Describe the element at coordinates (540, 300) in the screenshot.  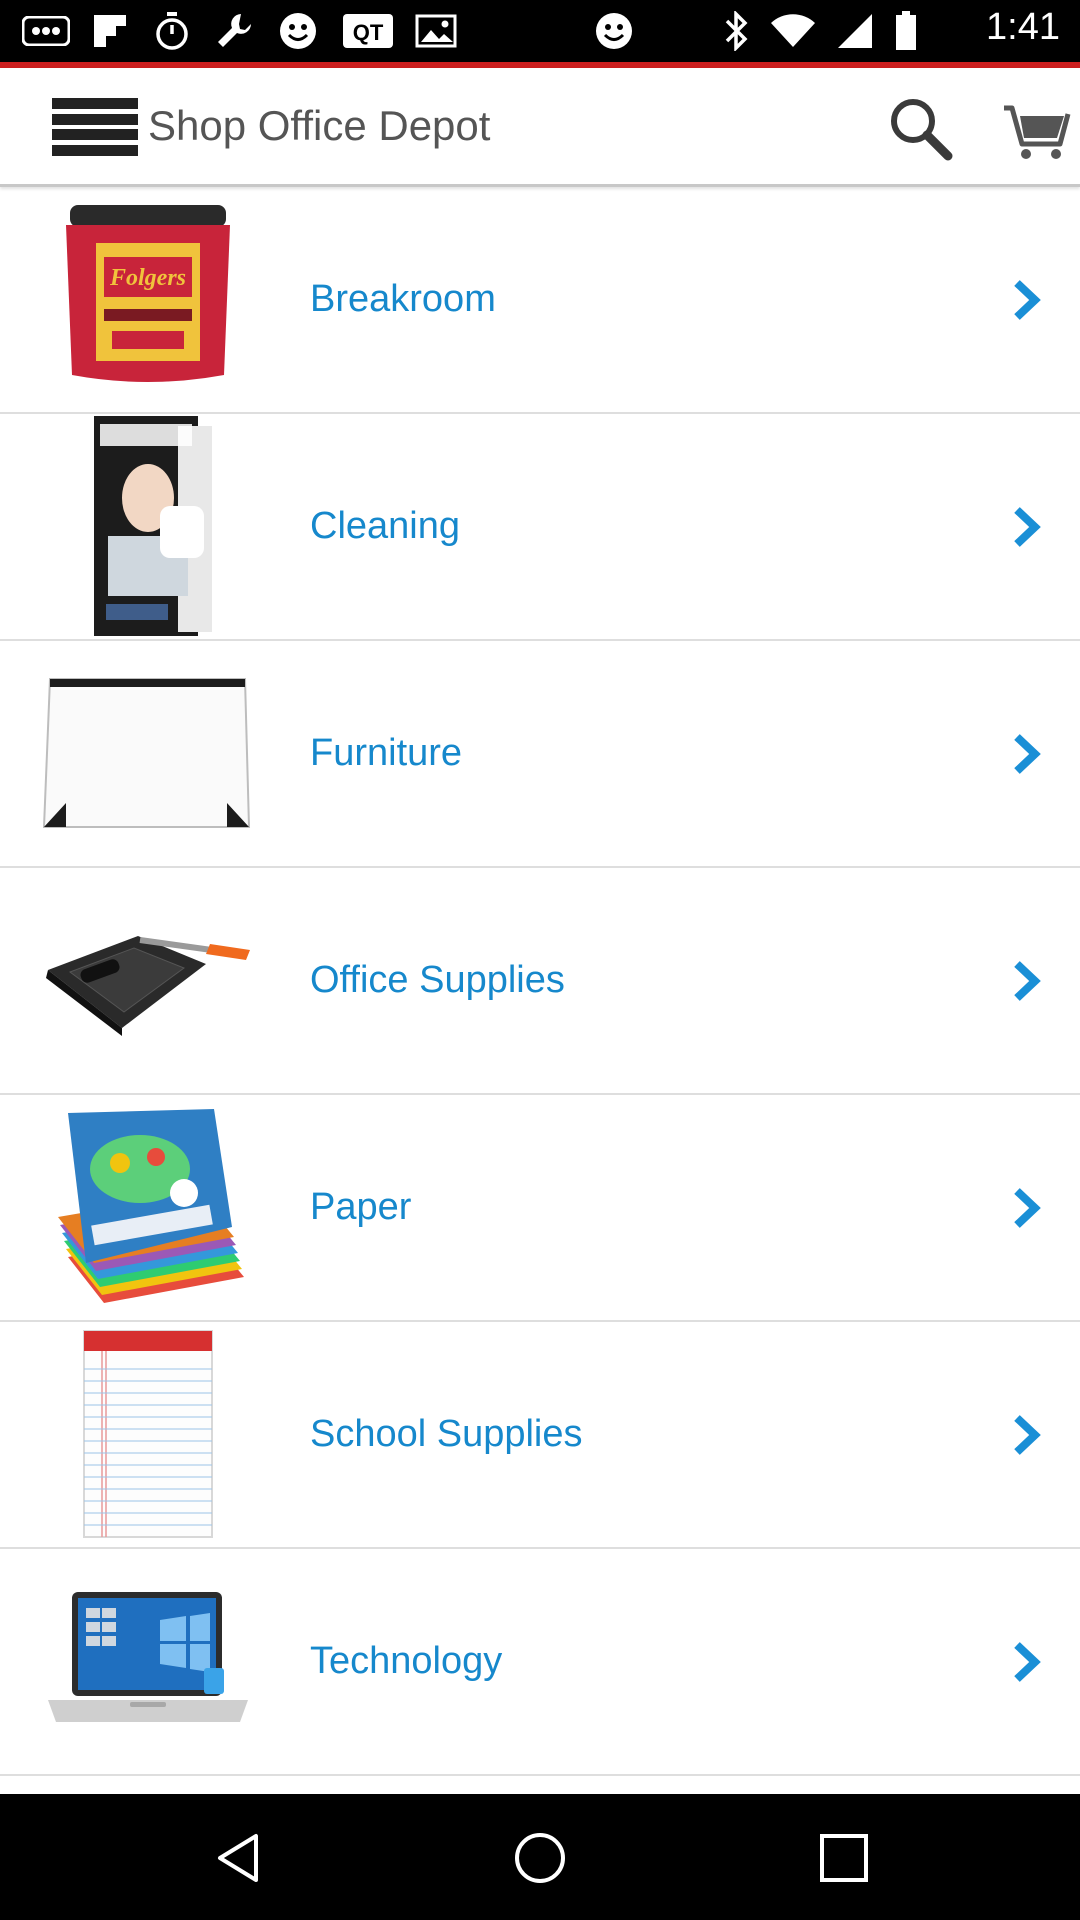
I see `list-item: Folgers Breakroom` at that location.